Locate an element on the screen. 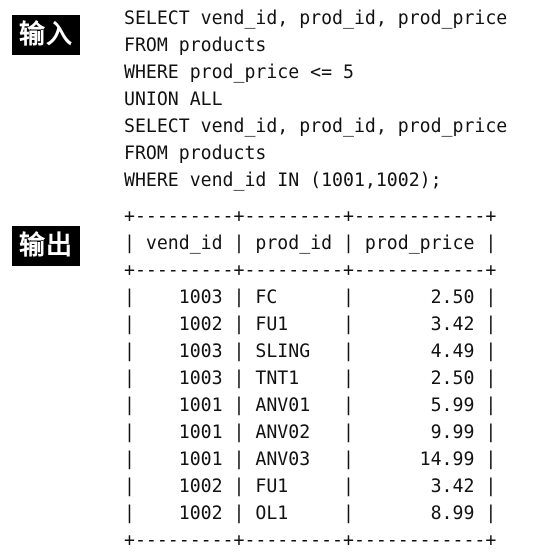 The height and width of the screenshot is (555, 542). query-line: WHERE vend_id IN (1001,1002); is located at coordinates (283, 180).